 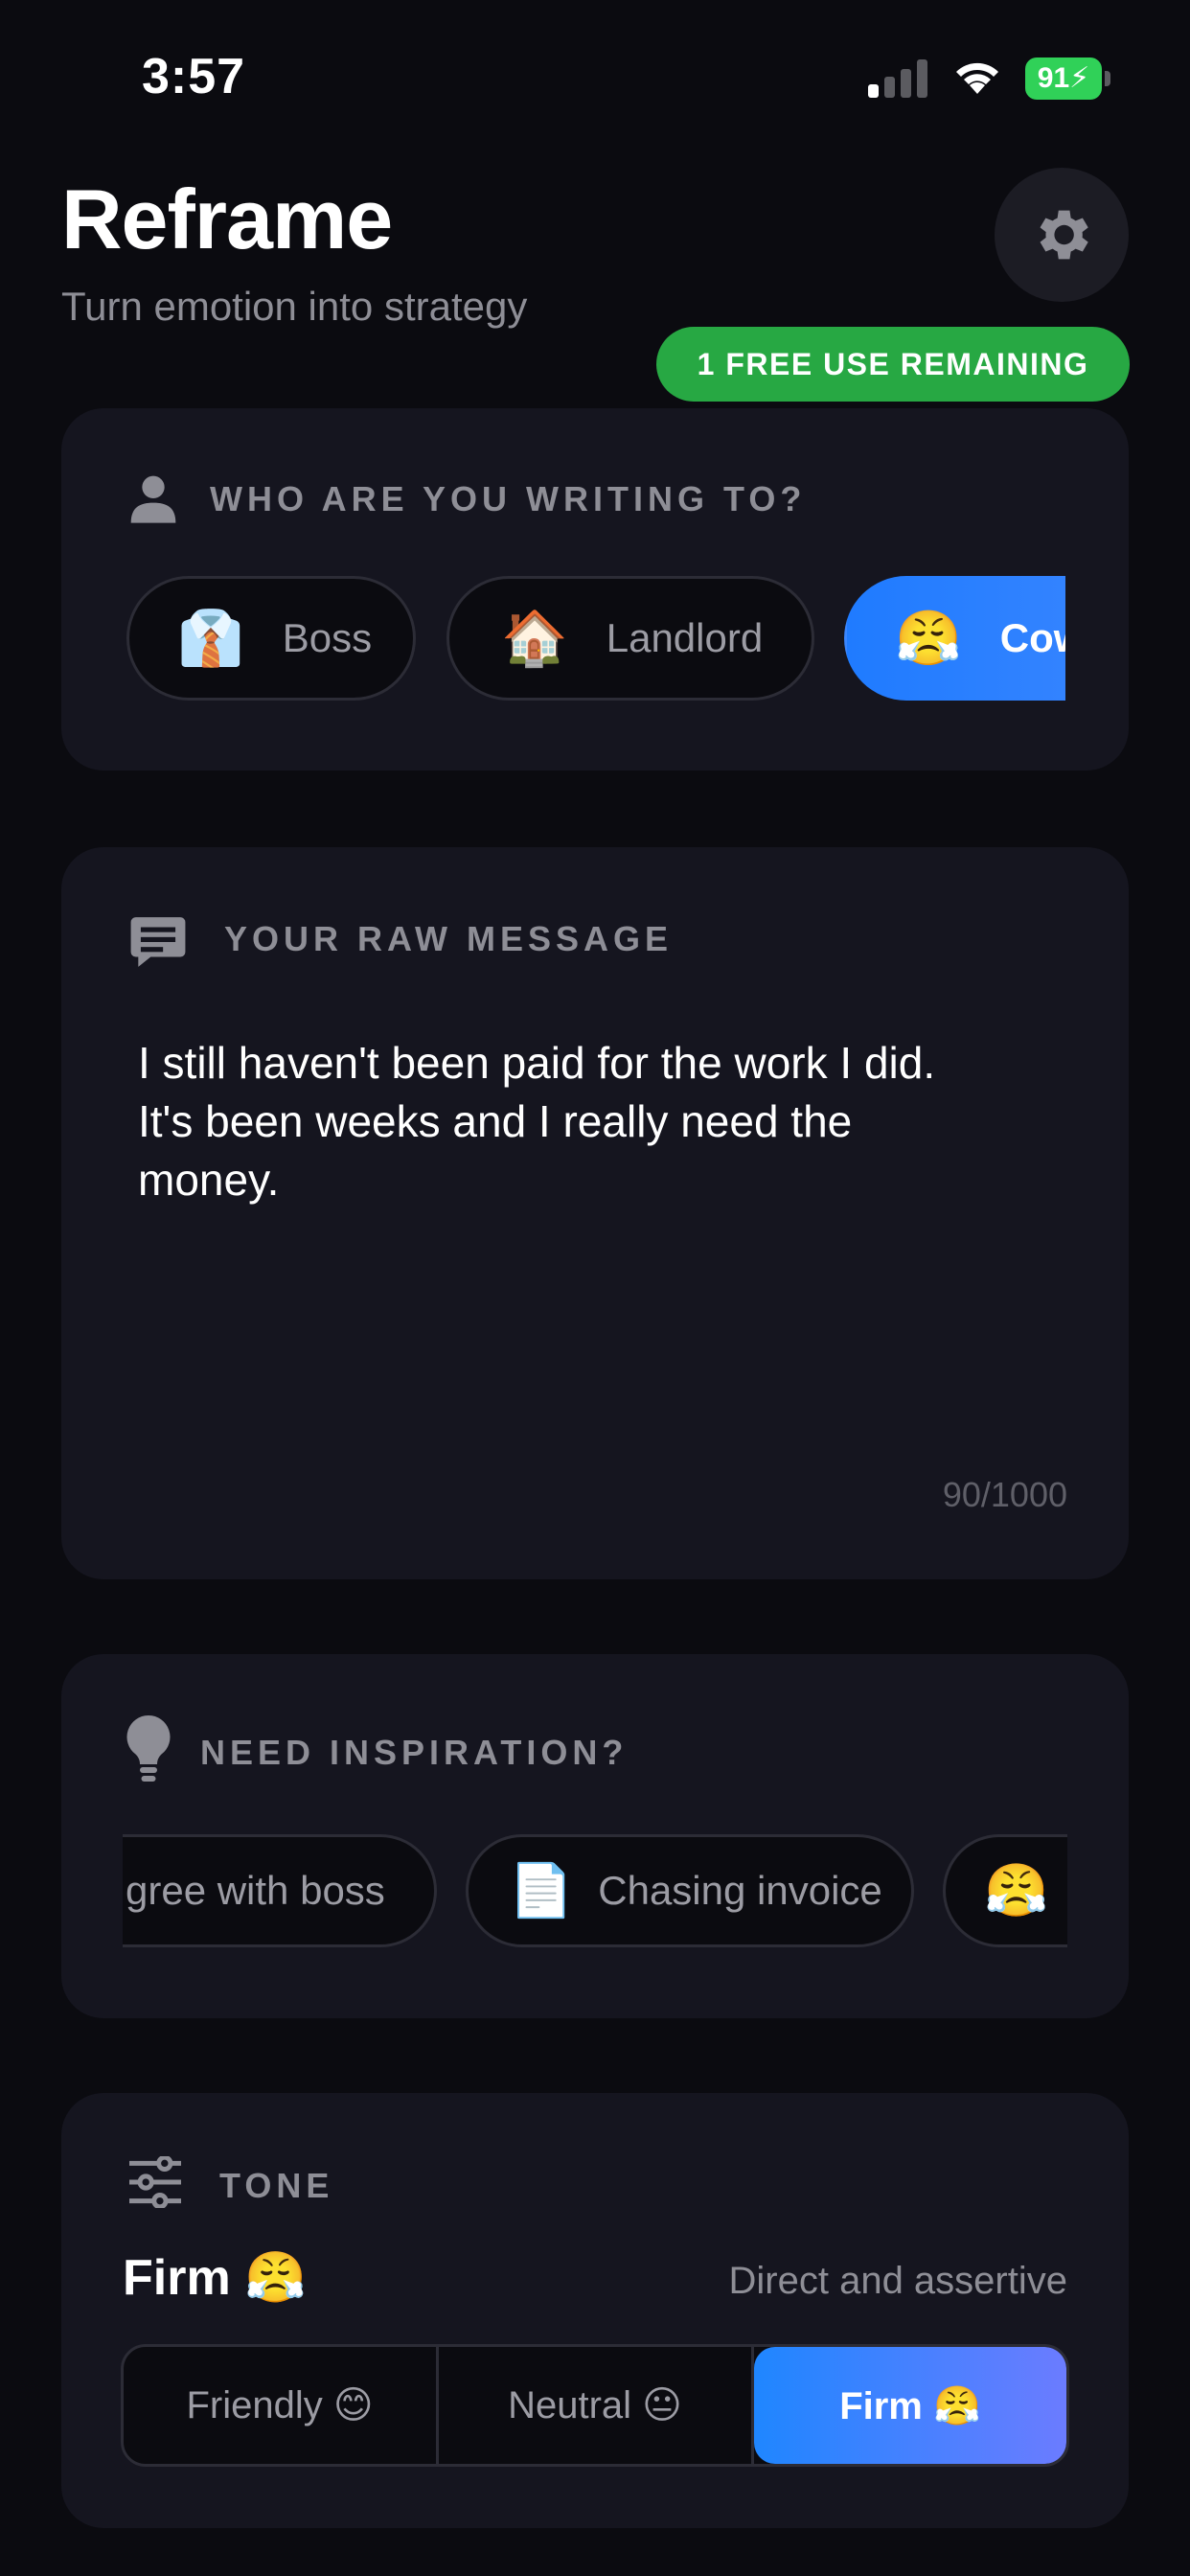 I want to click on message-label: YOUR RAW MESSAGE, so click(x=449, y=938).